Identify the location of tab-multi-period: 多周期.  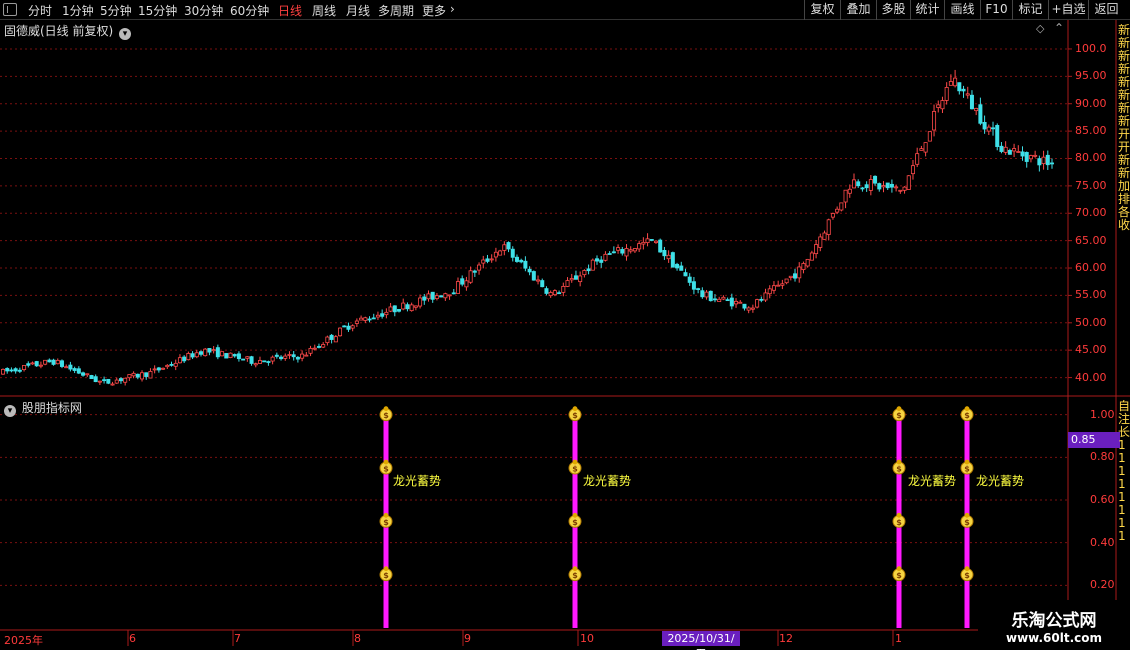
(396, 10).